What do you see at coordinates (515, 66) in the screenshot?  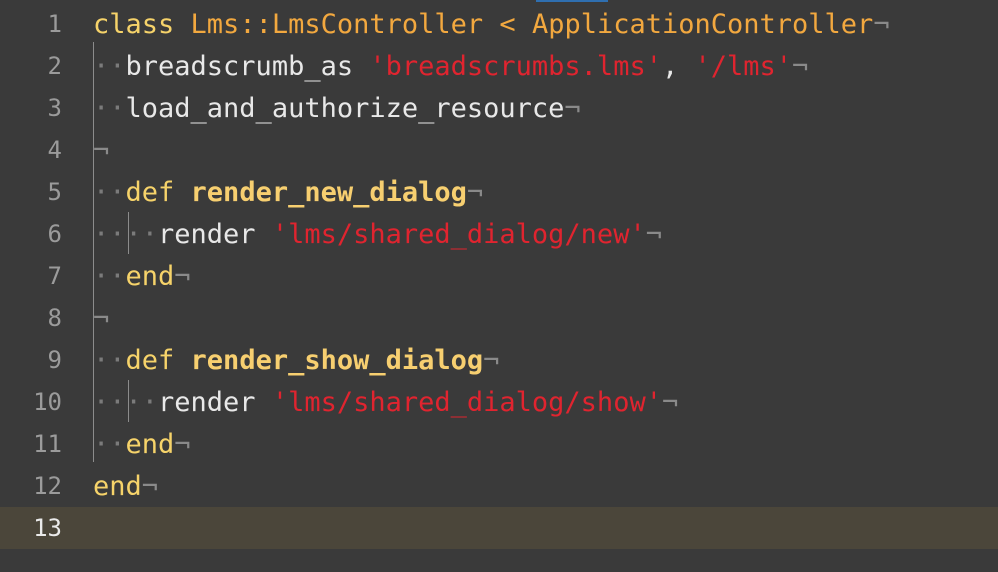 I see `token-str: 'breadscrumbs.lms'` at bounding box center [515, 66].